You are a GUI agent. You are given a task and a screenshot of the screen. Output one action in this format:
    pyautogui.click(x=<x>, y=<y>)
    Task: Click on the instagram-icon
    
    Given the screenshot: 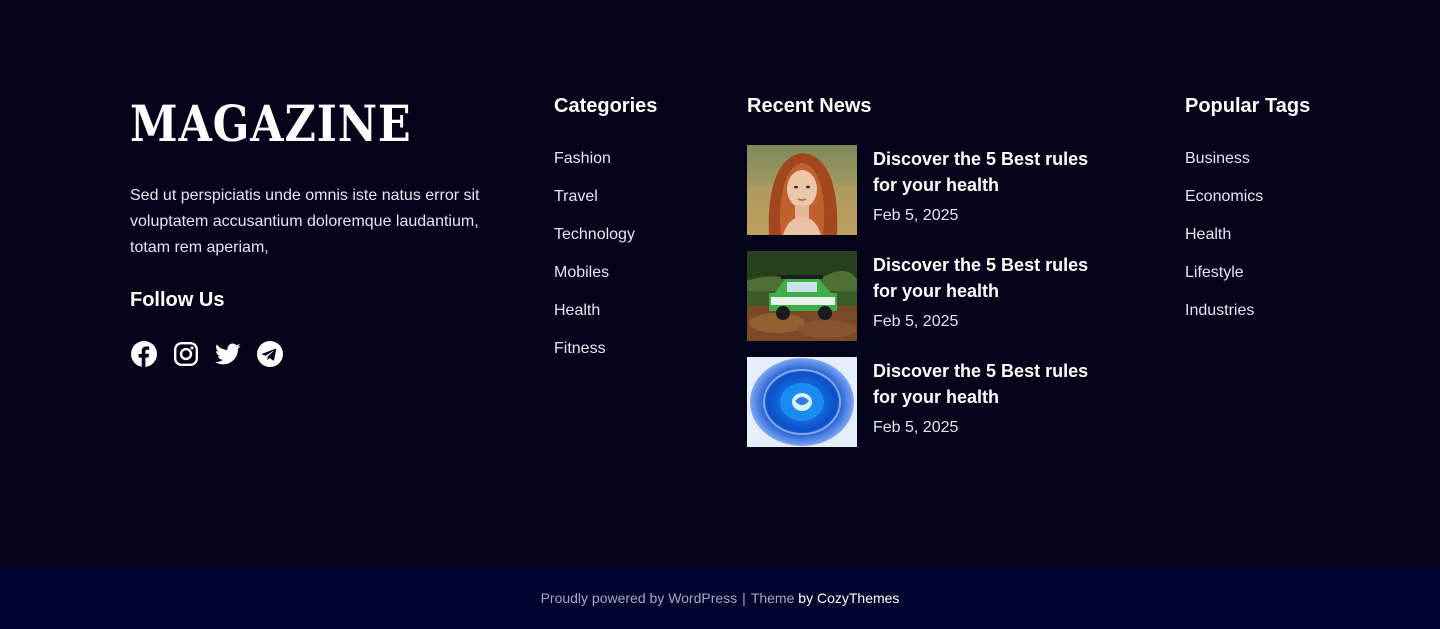 What is the action you would take?
    pyautogui.click(x=186, y=354)
    